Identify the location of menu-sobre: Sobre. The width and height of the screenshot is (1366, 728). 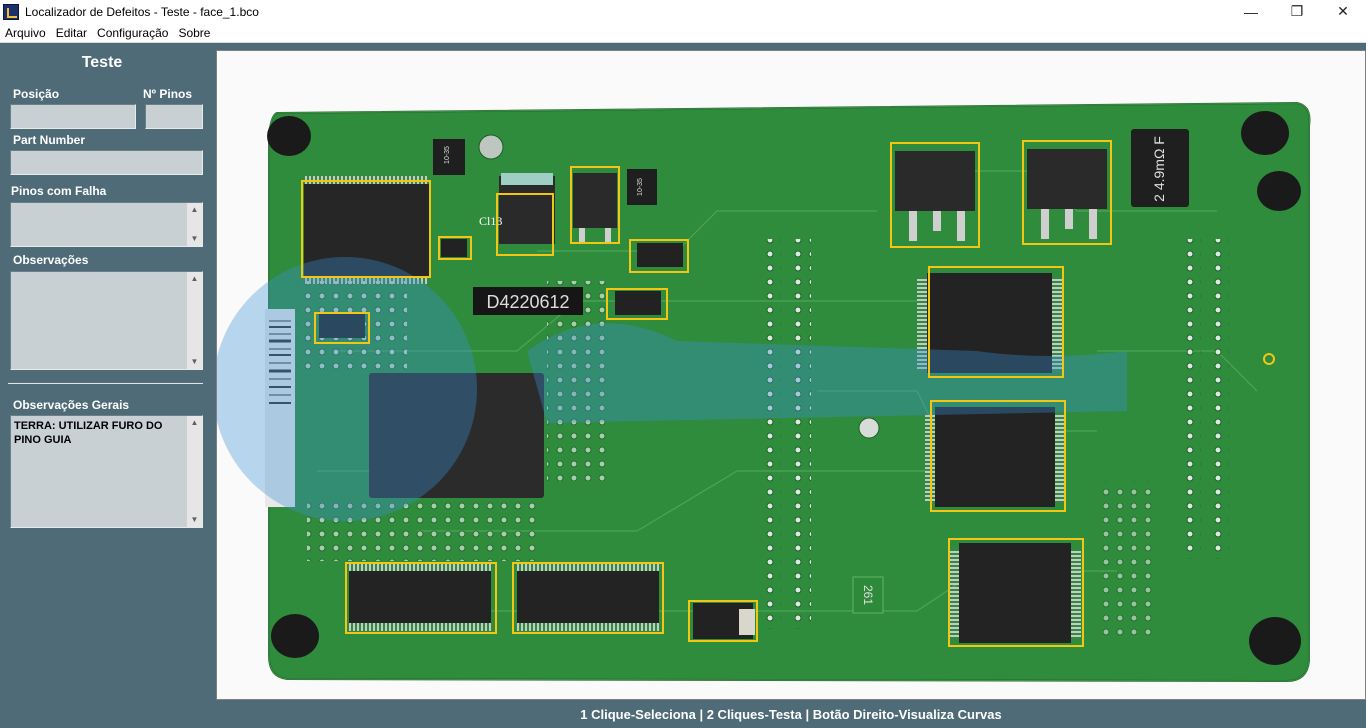
(194, 33).